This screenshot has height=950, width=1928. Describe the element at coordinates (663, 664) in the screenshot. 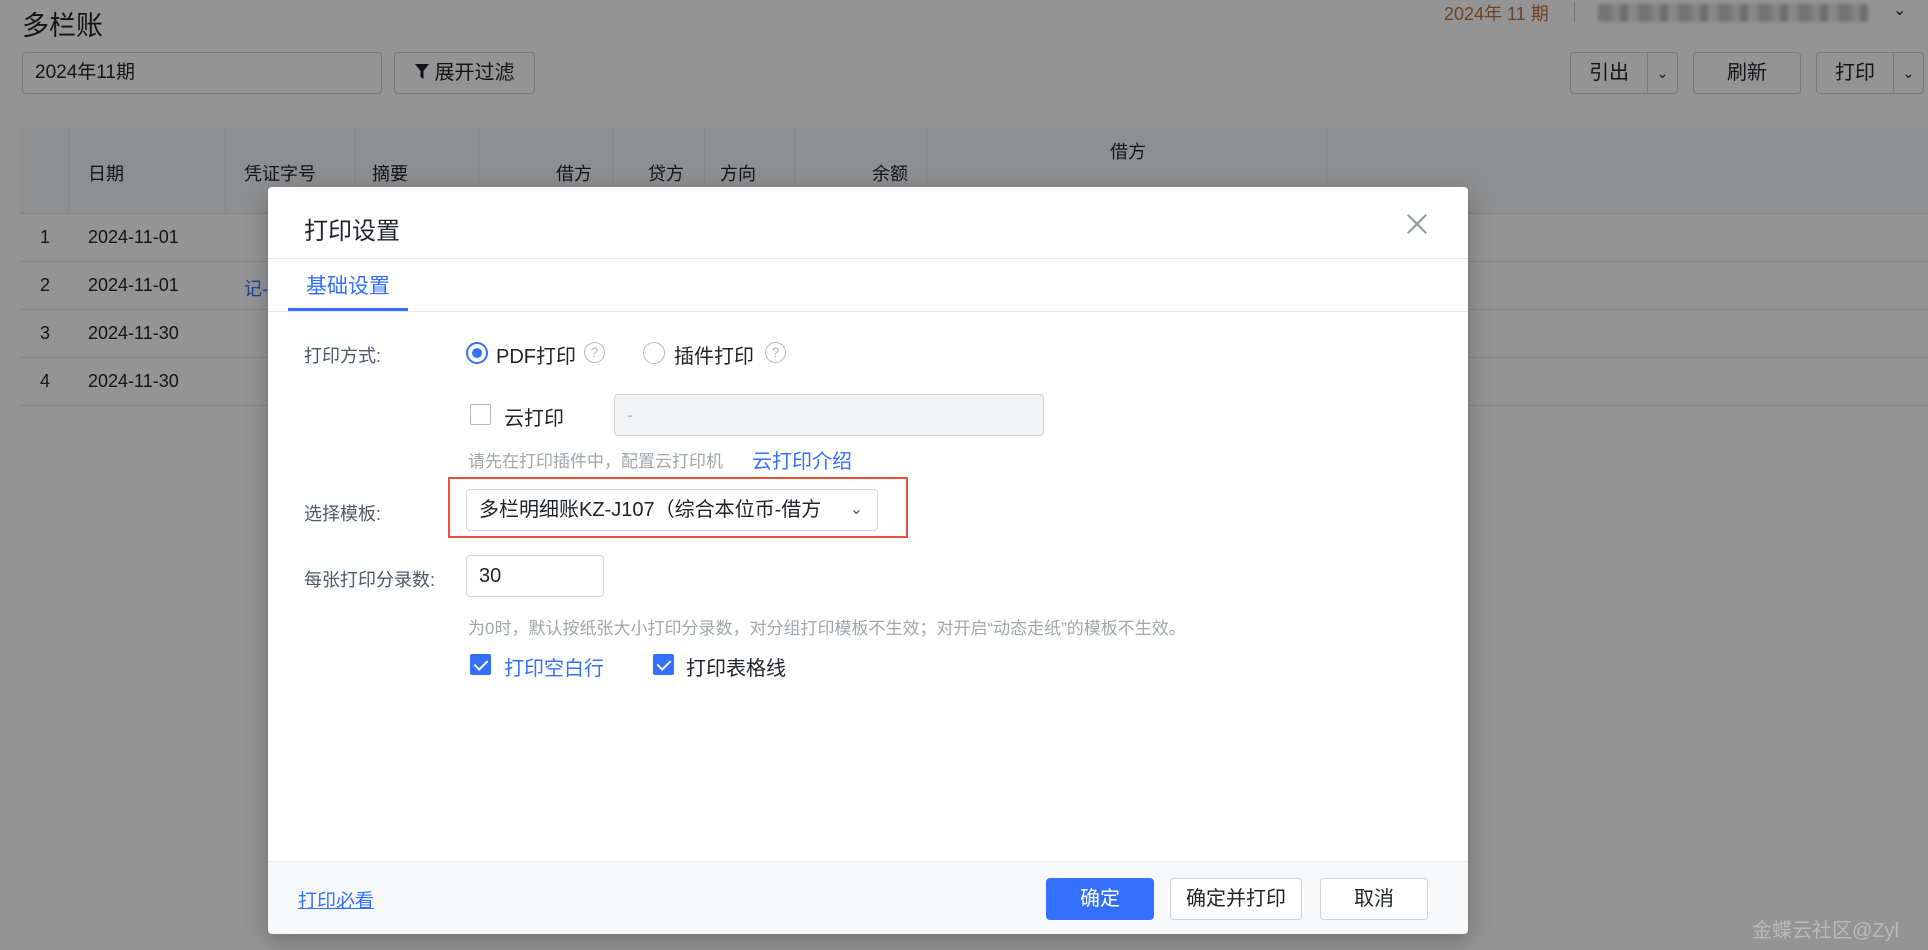

I see `print-grid-lines-checkbox` at that location.